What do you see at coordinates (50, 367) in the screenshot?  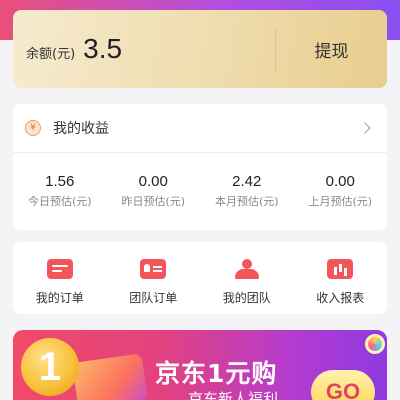 I see `coin-icon: 1` at bounding box center [50, 367].